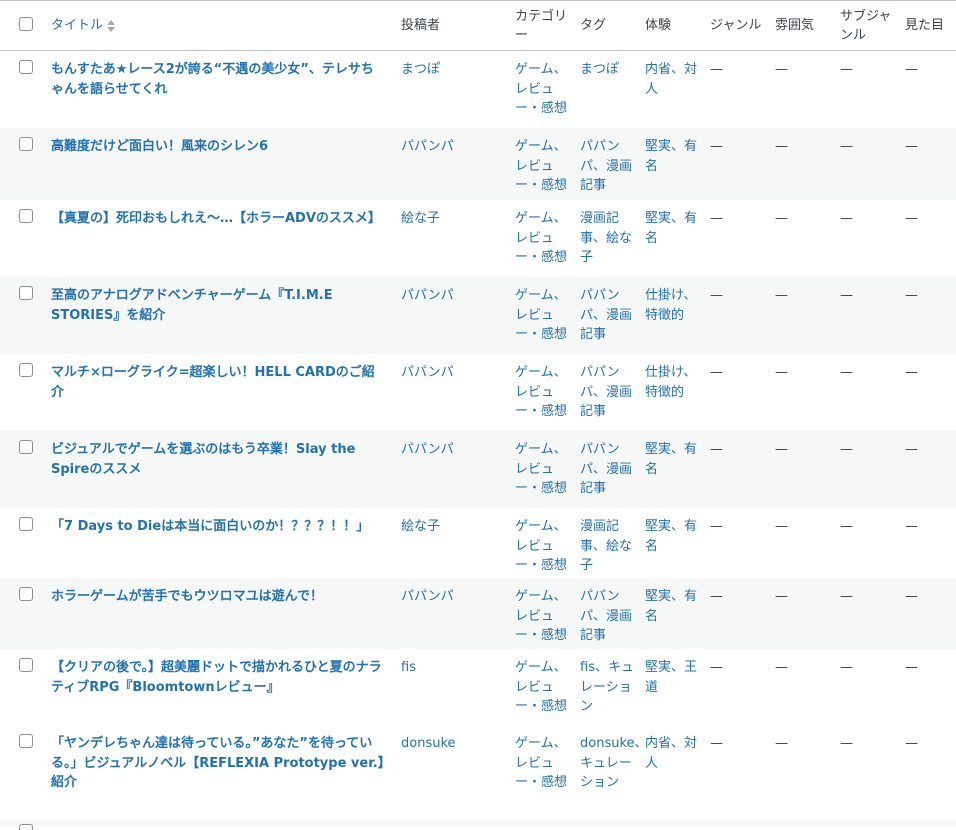 The image size is (956, 830). Describe the element at coordinates (593, 25) in the screenshot. I see `column-tag-header: タグ` at that location.